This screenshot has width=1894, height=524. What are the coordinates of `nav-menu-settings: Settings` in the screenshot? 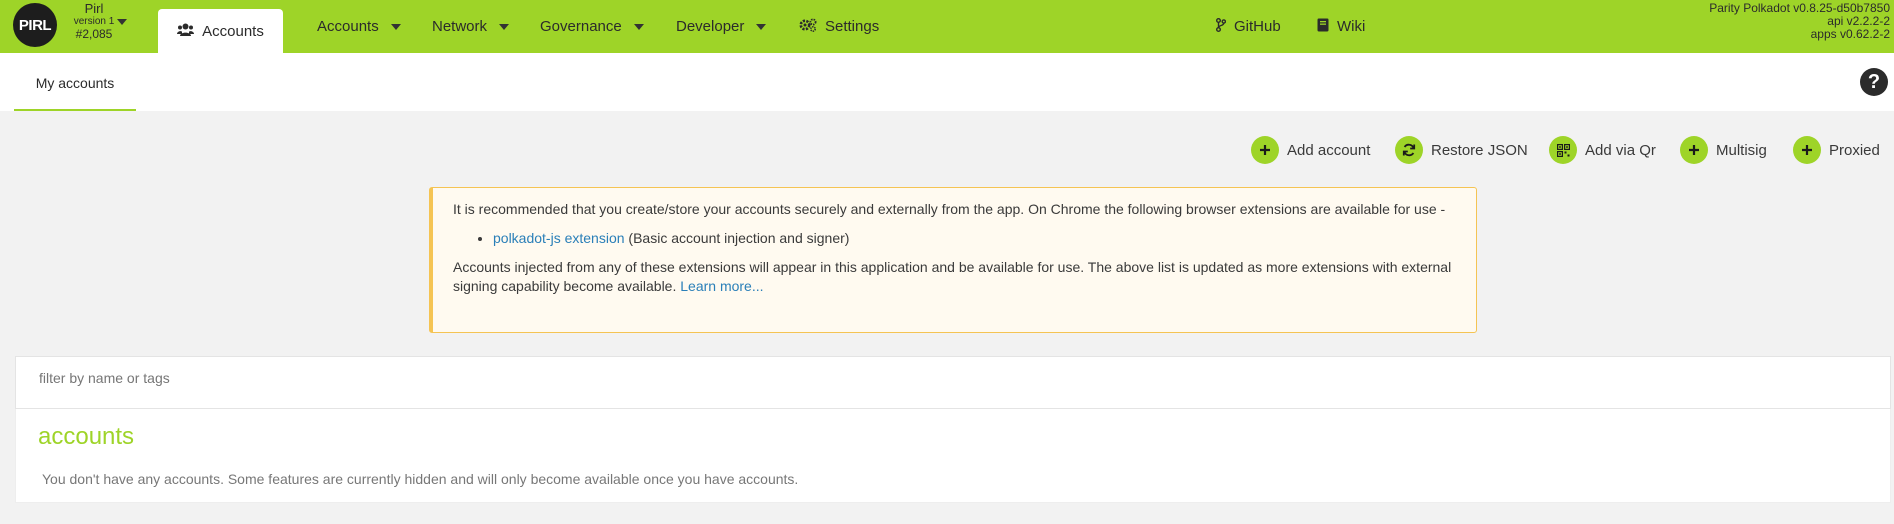 It's located at (839, 26).